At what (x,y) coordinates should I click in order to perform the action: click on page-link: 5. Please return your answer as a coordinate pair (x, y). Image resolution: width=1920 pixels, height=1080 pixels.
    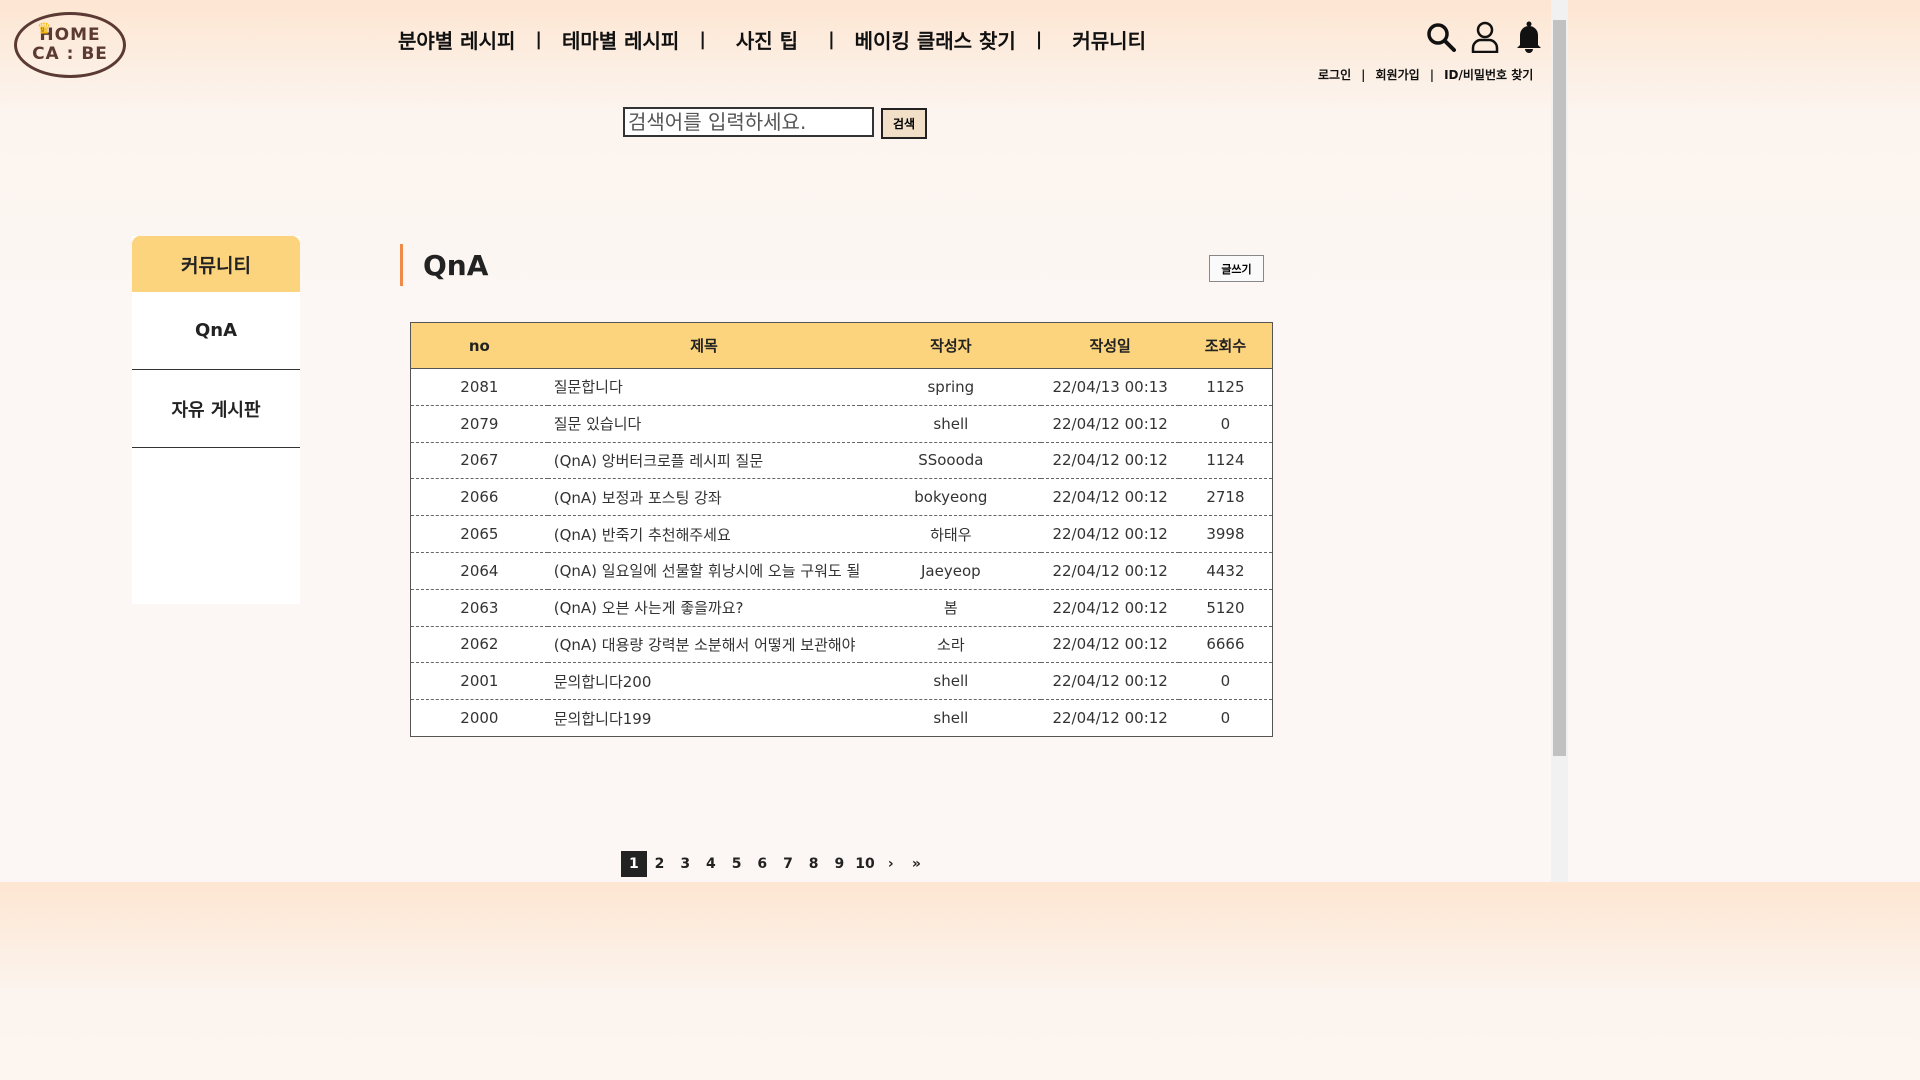
    Looking at the image, I should click on (737, 864).